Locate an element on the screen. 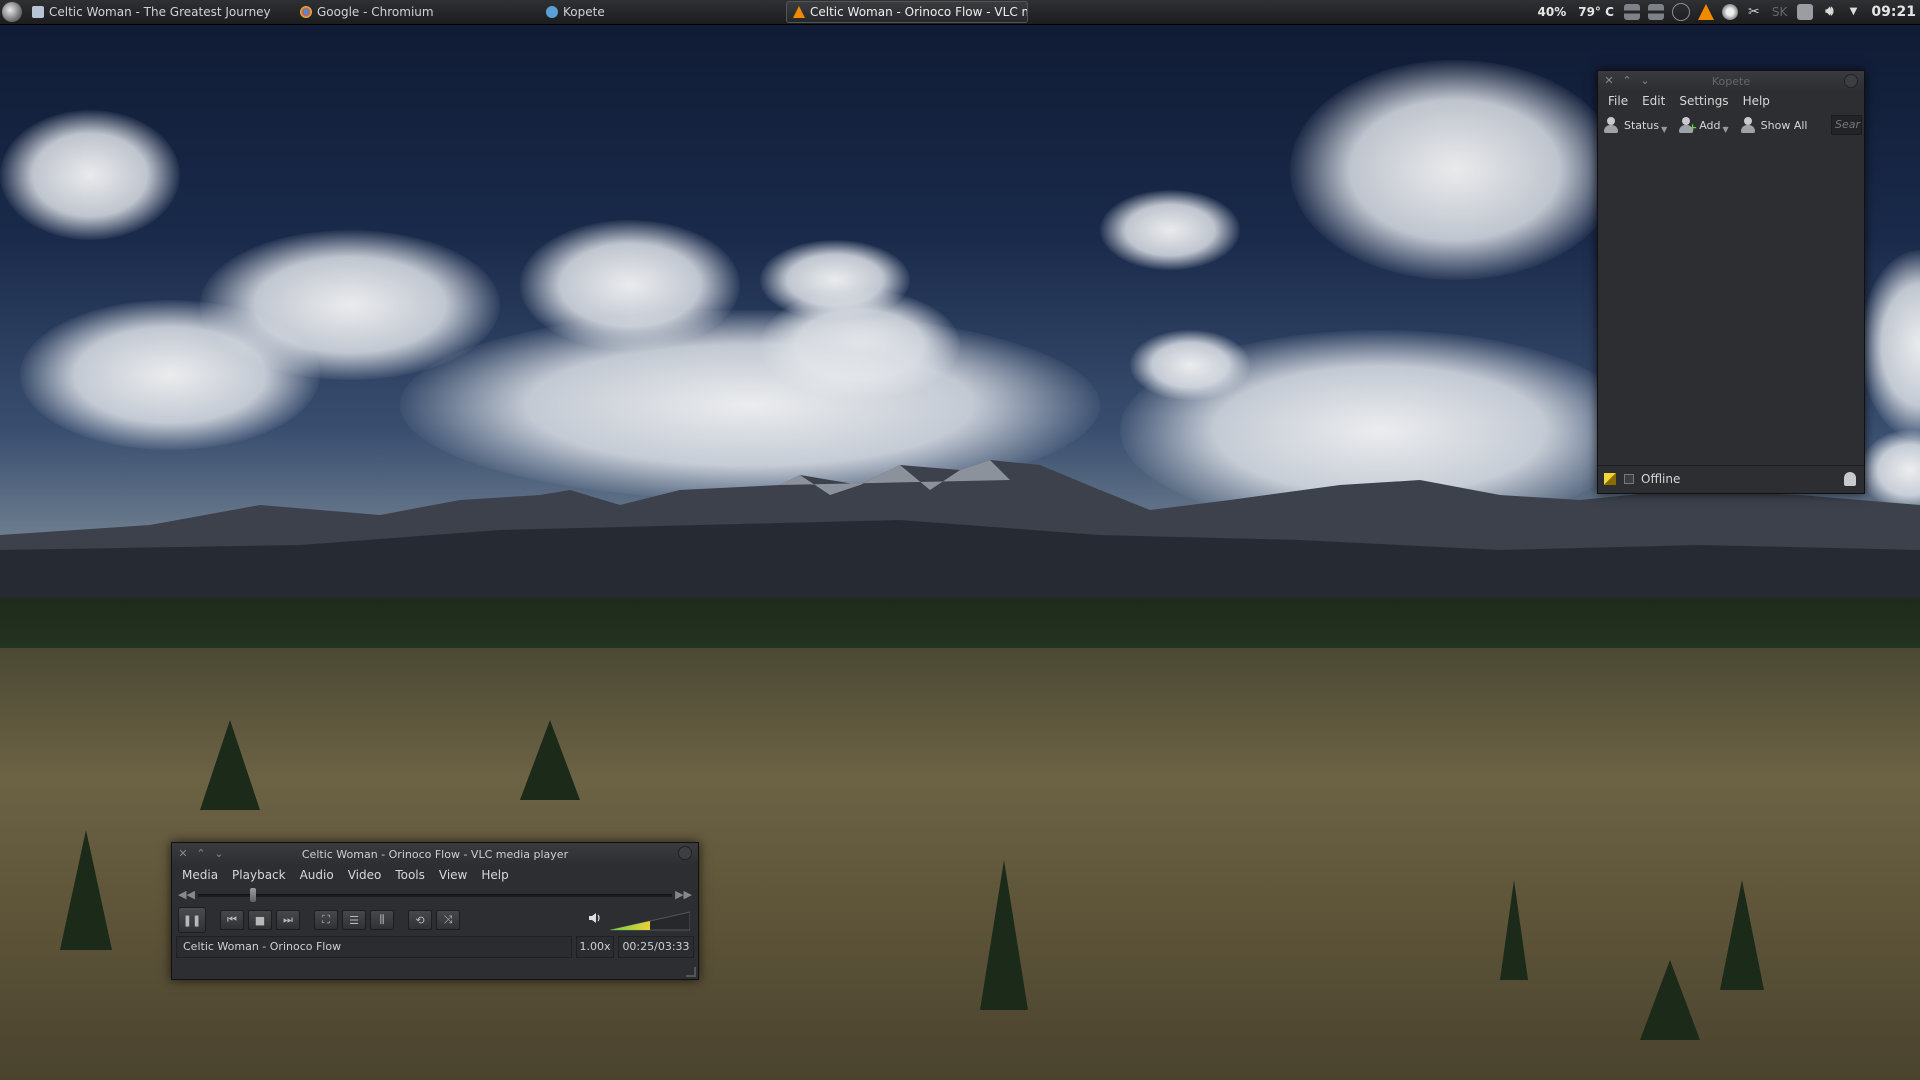 This screenshot has width=1920, height=1080. extended-settings-button: ⫼ is located at coordinates (382, 920).